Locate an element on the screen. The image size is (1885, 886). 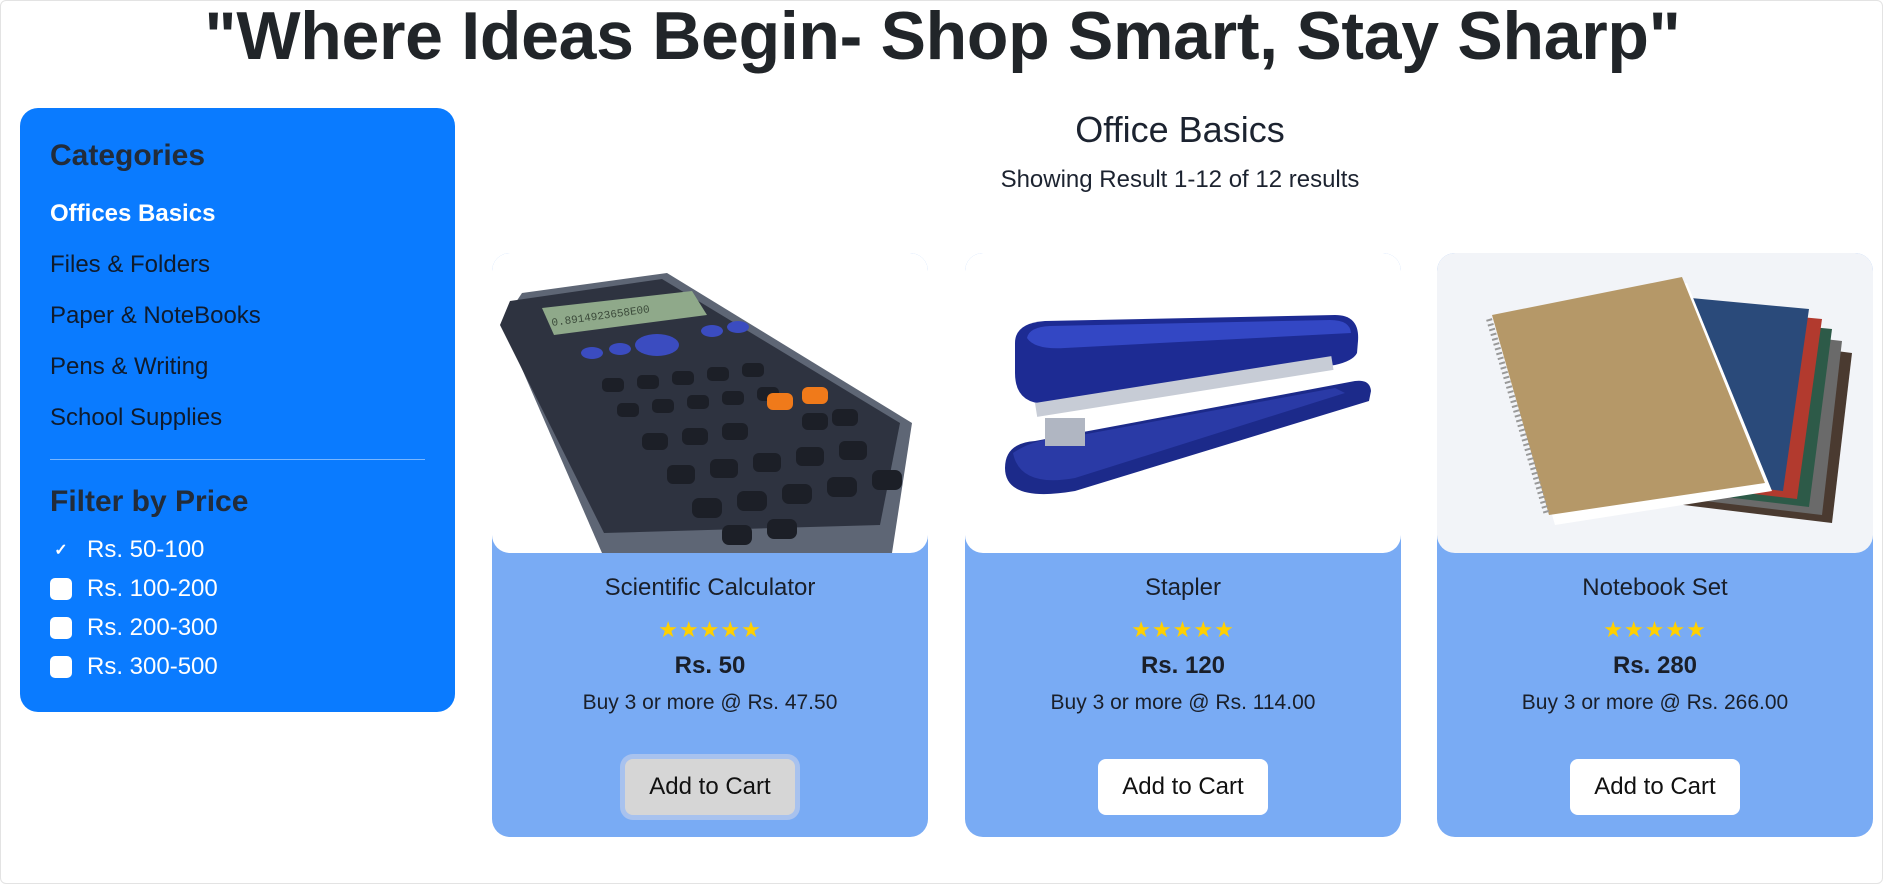
checkbox-checked-icon: ✓ is located at coordinates (61, 549).